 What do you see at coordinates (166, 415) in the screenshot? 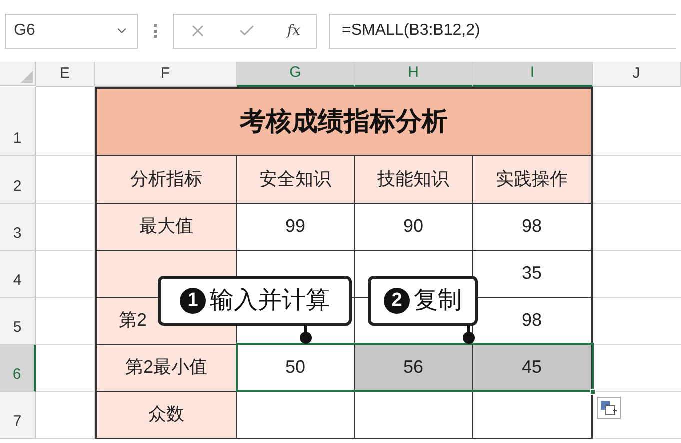
I see `label-cell: 众数` at bounding box center [166, 415].